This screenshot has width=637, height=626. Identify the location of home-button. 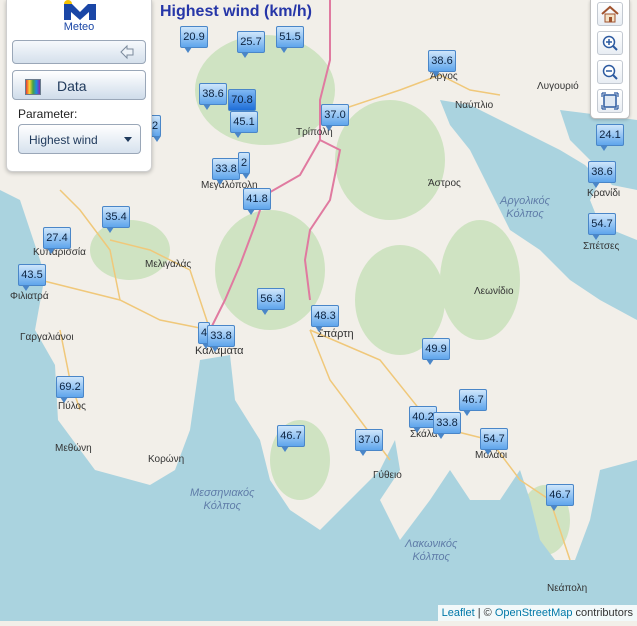
(610, 14).